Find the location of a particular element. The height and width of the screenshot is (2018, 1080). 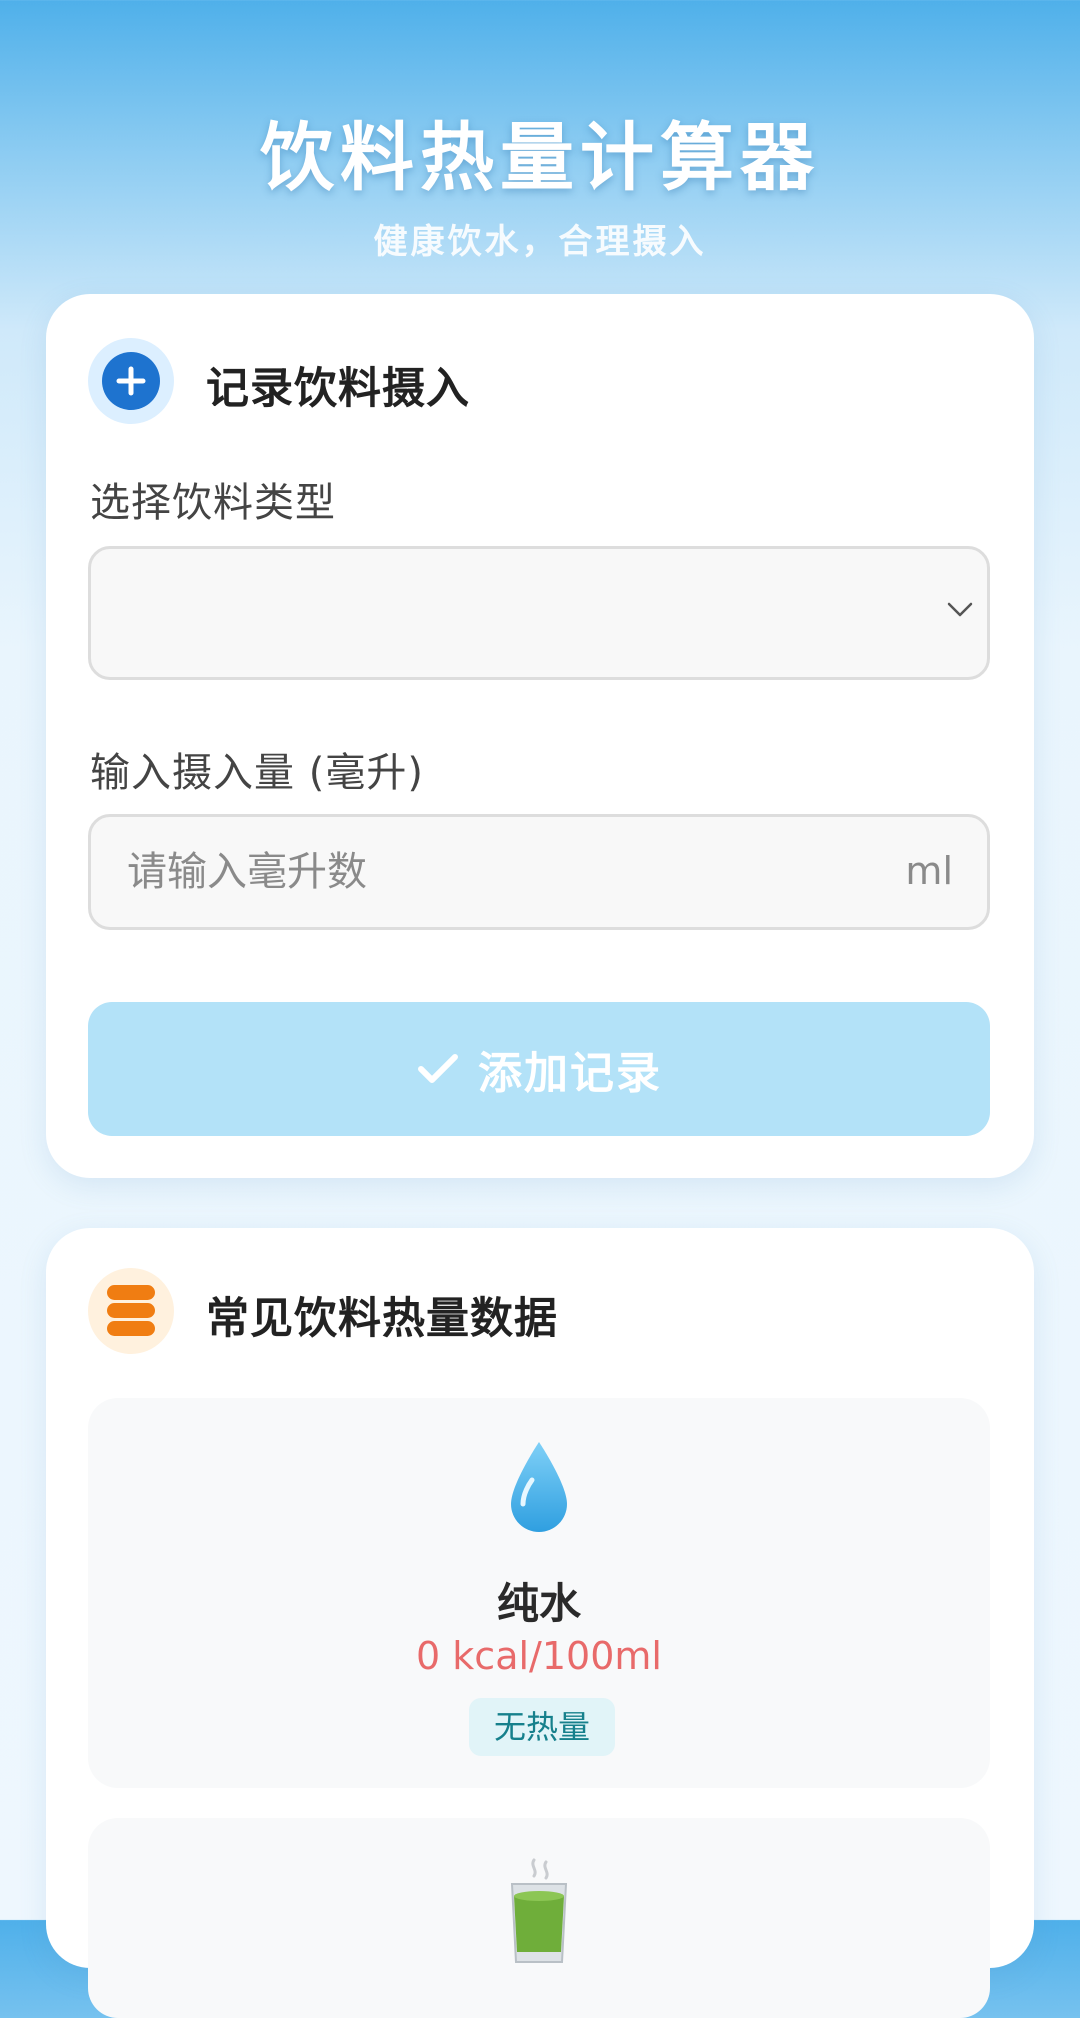

amount-label: 输入摄入量 (毫升) is located at coordinates (257, 773).